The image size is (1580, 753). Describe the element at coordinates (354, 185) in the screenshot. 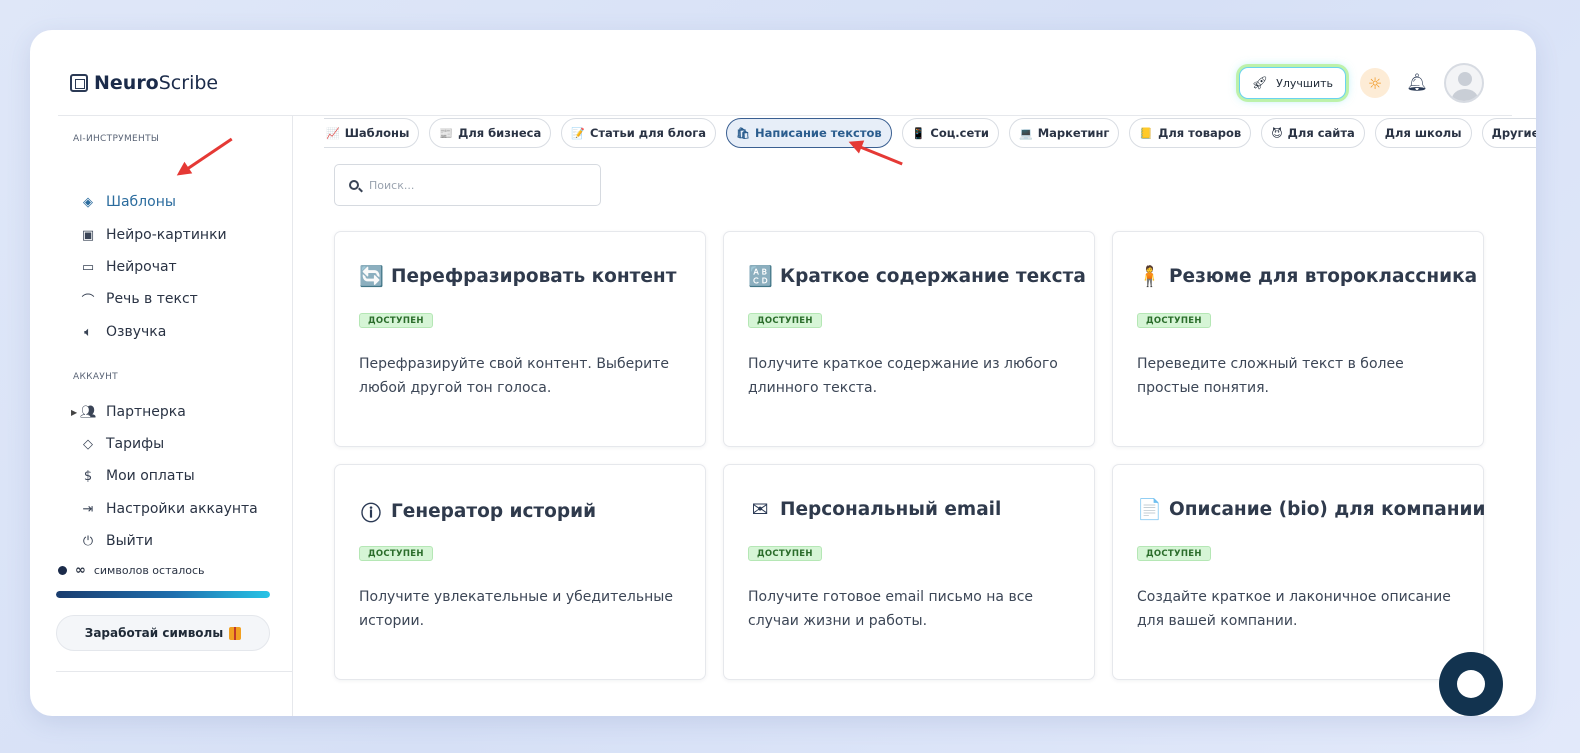

I see `search-icon` at that location.